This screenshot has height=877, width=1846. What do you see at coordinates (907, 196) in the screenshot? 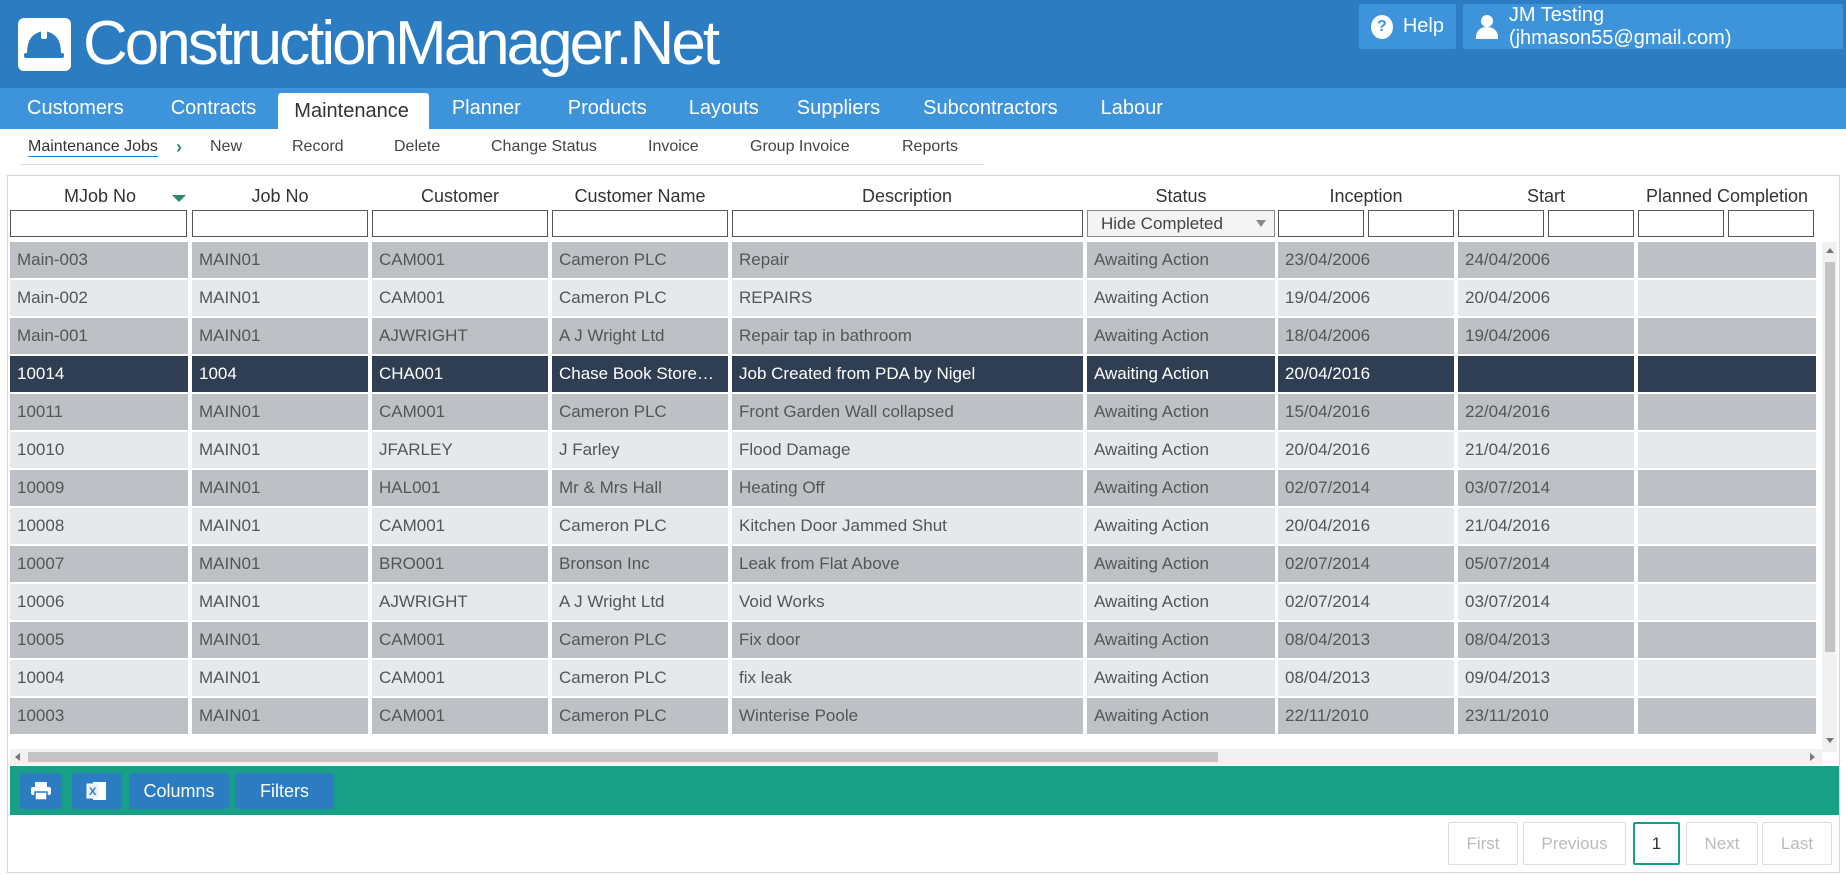
I see `column-header-description: Description` at bounding box center [907, 196].